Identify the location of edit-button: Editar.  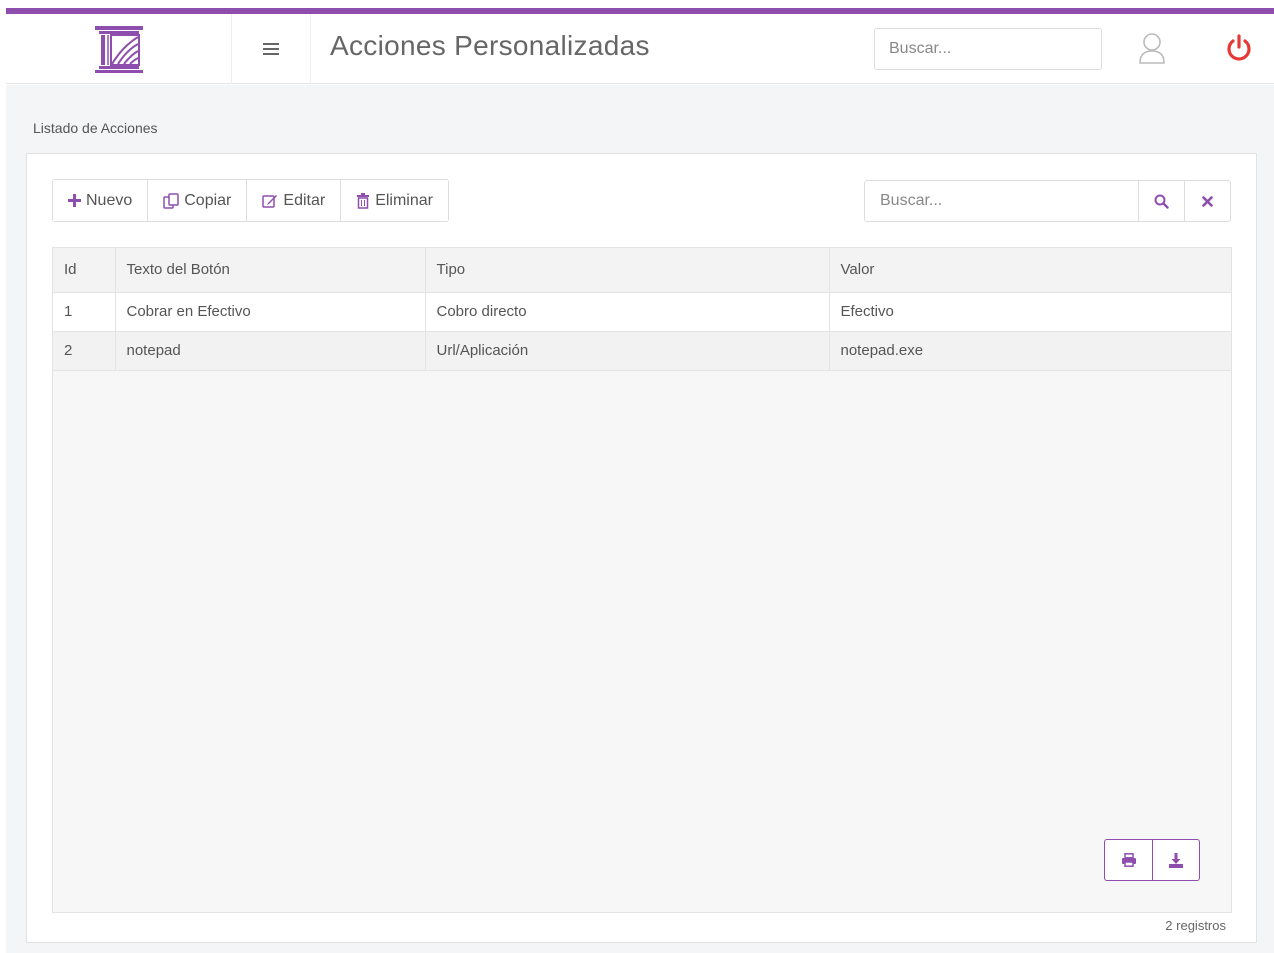
(294, 200).